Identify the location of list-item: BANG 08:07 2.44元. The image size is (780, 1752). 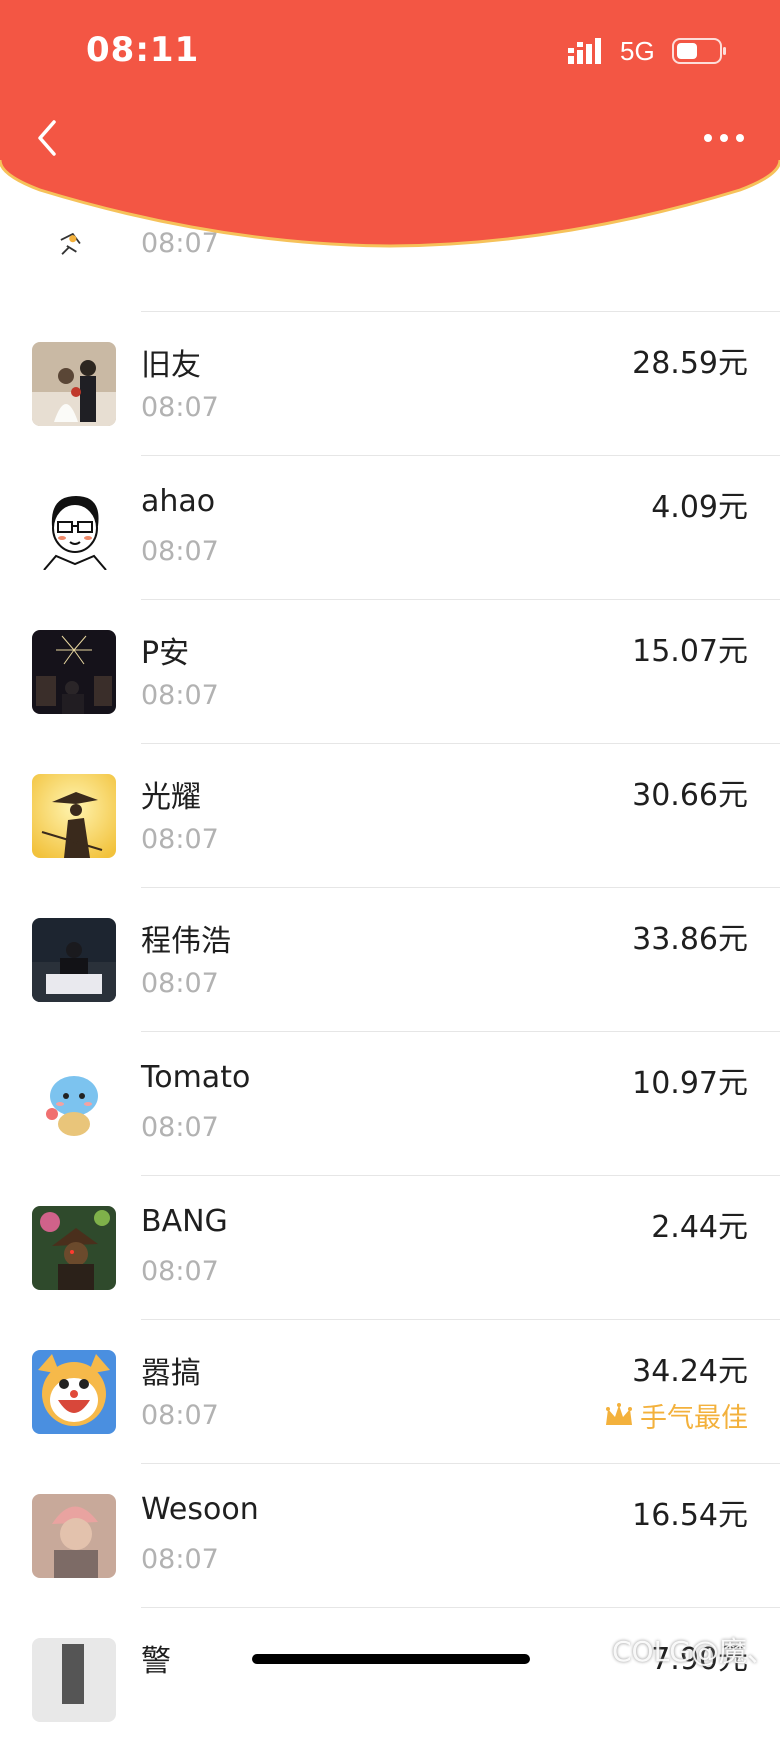
(390, 1248).